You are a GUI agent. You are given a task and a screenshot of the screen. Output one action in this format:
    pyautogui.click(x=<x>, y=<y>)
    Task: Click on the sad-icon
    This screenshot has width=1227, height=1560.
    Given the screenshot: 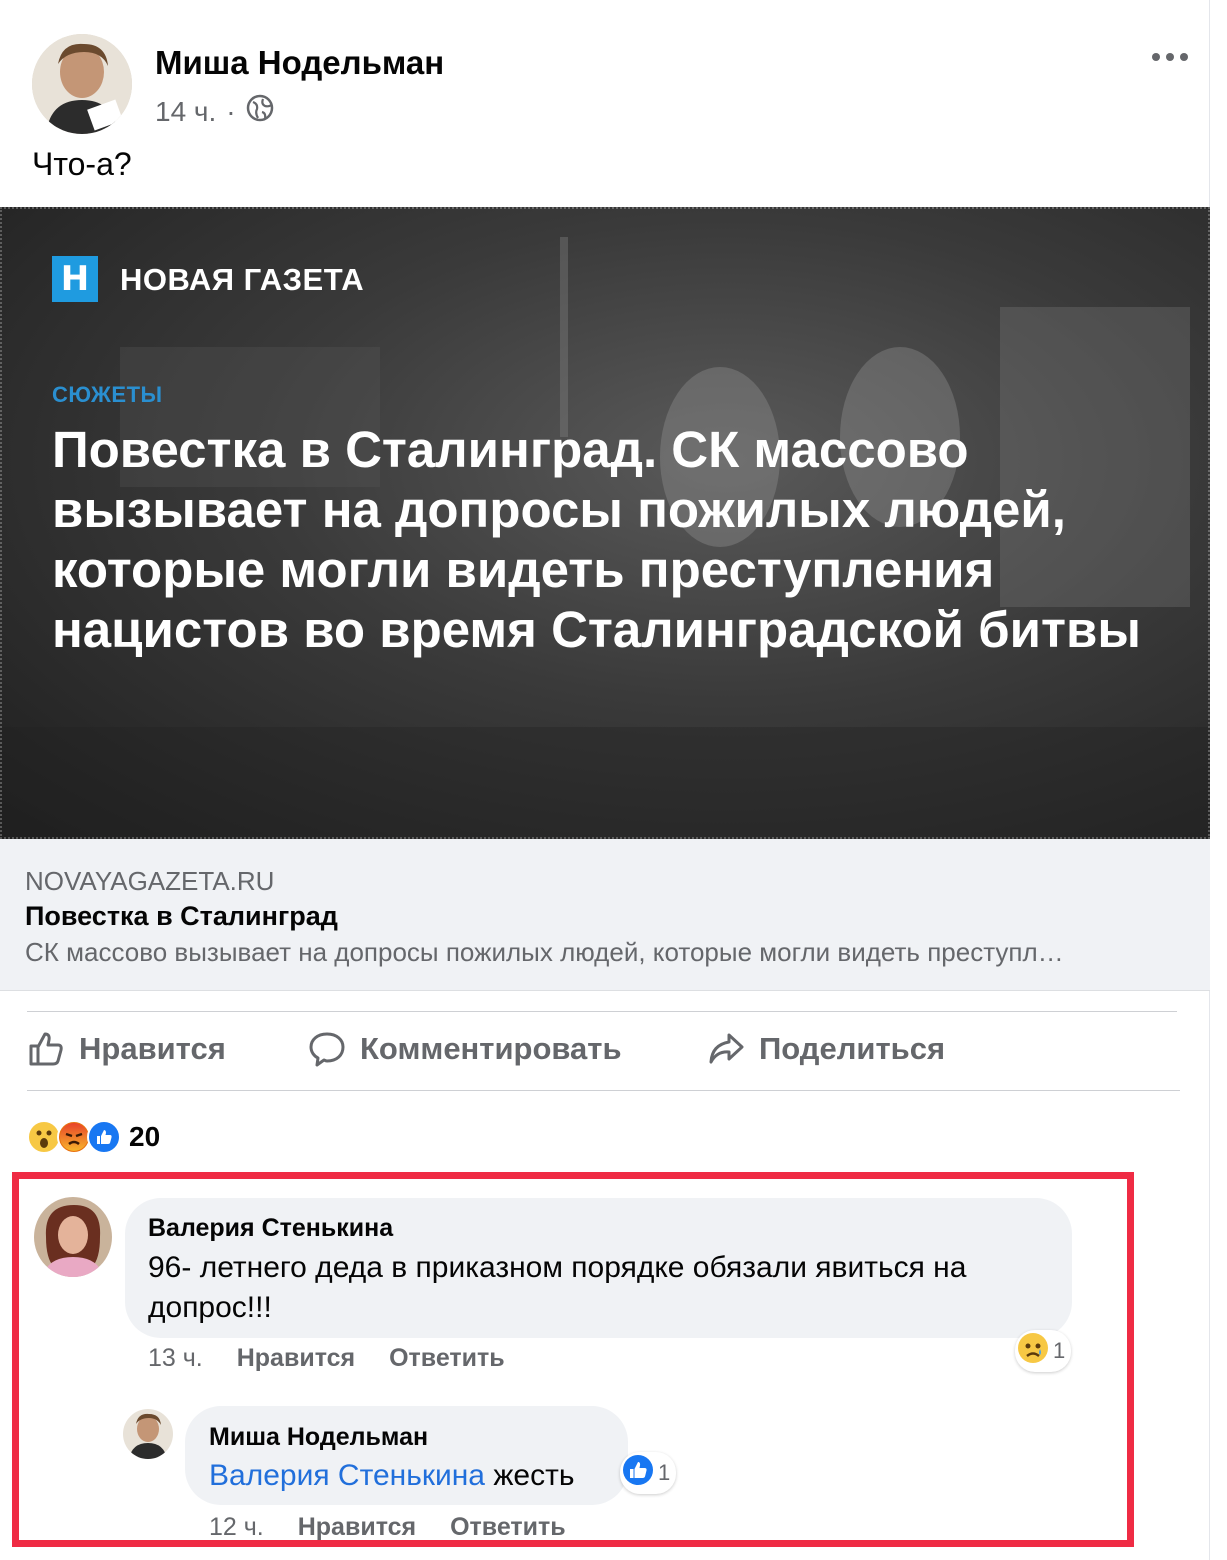 What is the action you would take?
    pyautogui.click(x=1033, y=1351)
    